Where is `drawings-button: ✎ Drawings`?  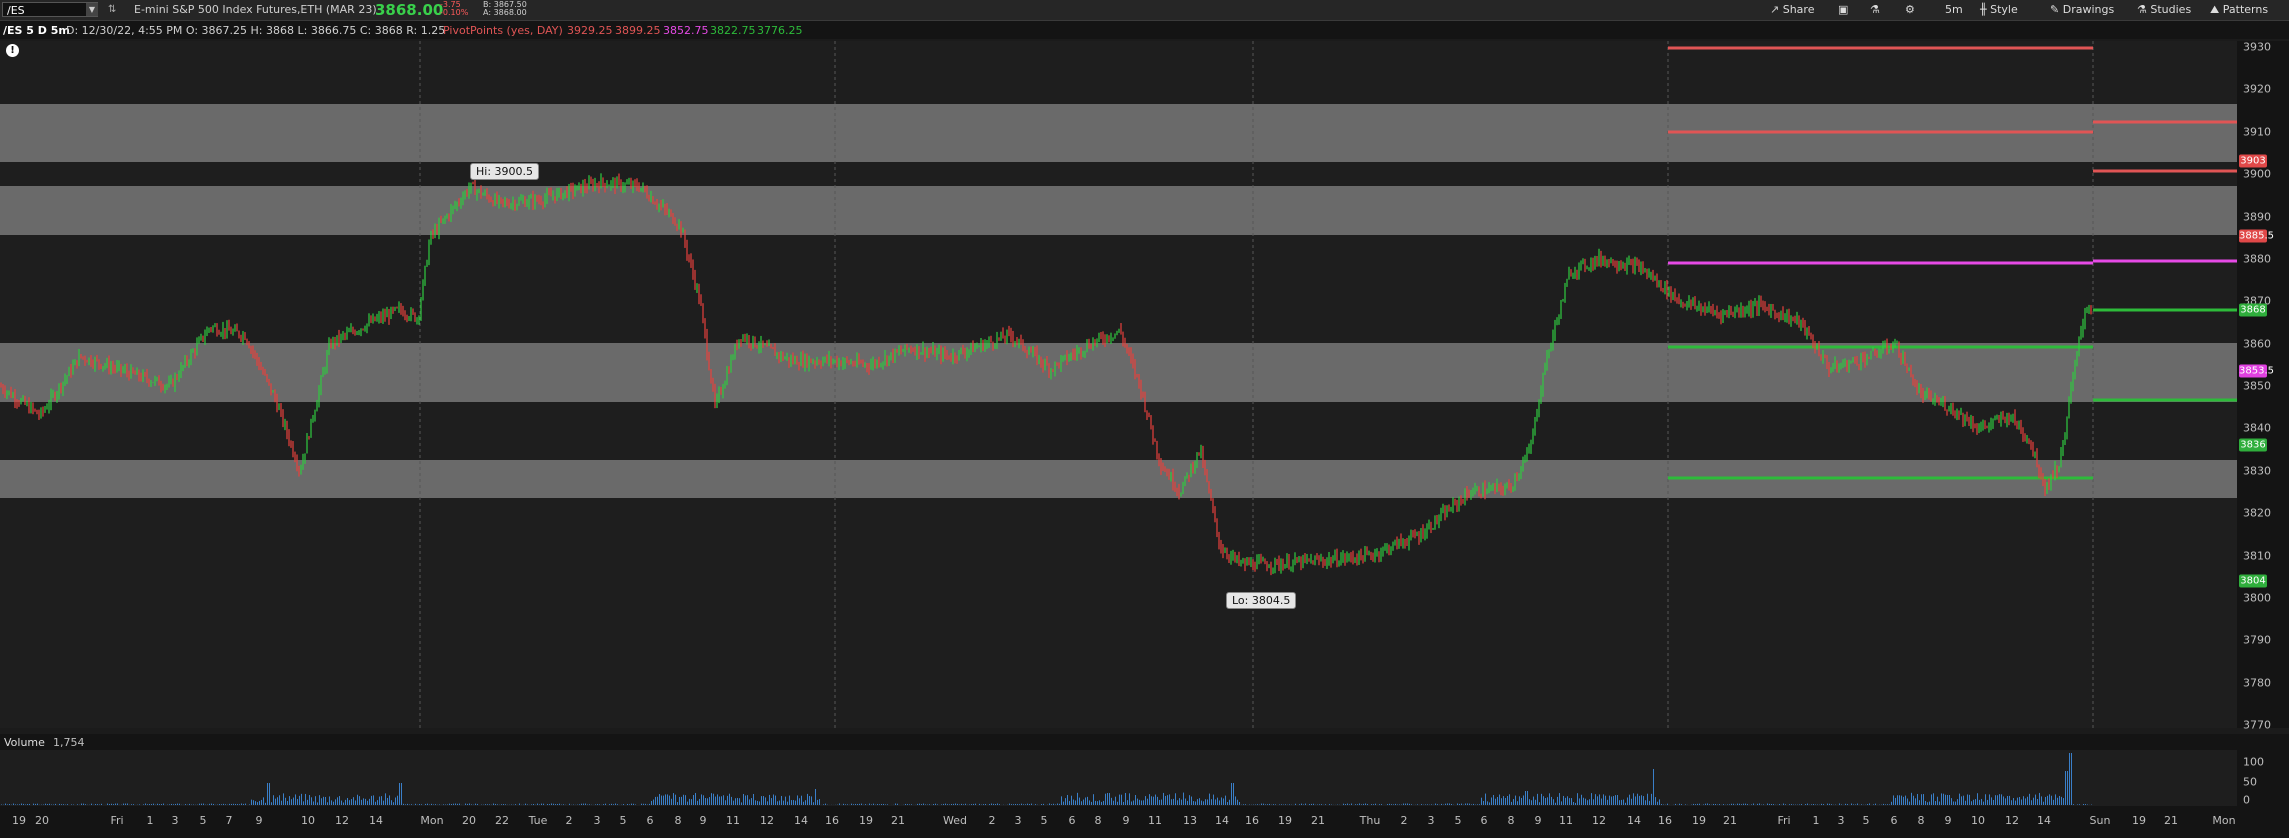 drawings-button: ✎ Drawings is located at coordinates (2082, 10).